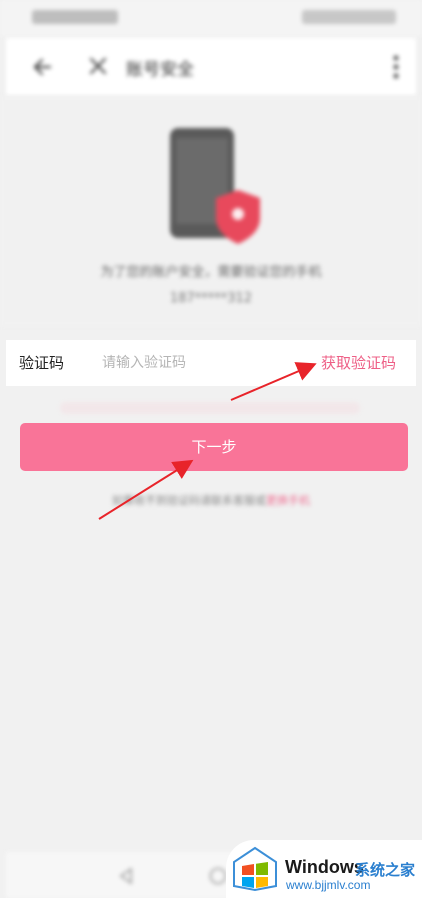  I want to click on verification-code-row: 验证码 获取验证码, so click(211, 363).